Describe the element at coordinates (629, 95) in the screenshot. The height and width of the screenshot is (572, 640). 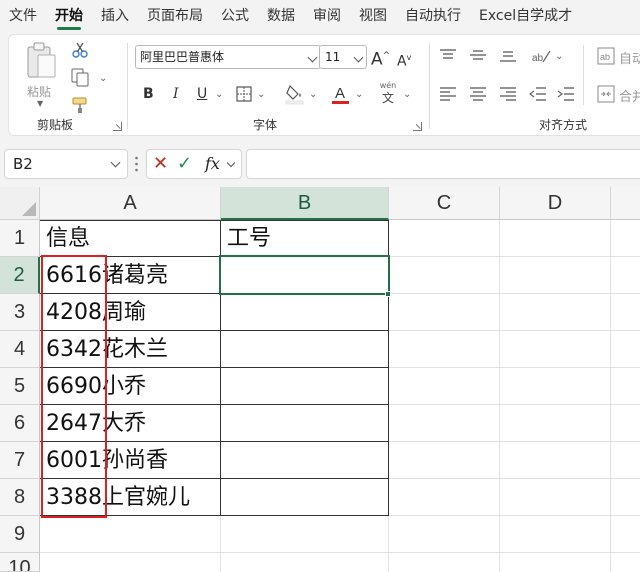
I see `merge-center-label: 合并后` at that location.